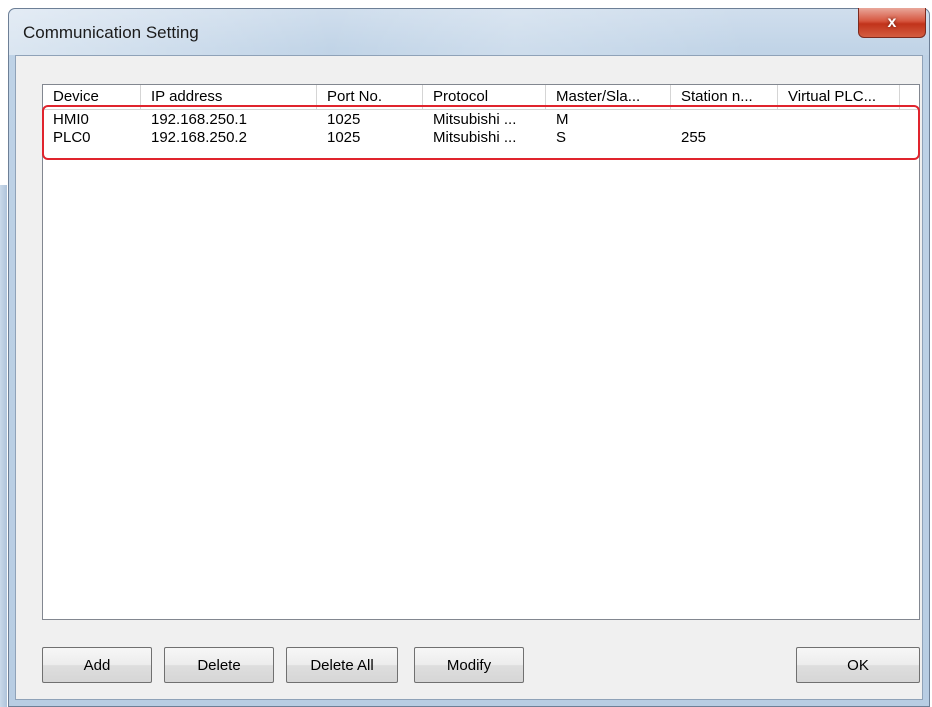 Image resolution: width=932 pixels, height=707 pixels. What do you see at coordinates (71, 119) in the screenshot?
I see `cell-device: HMI0` at bounding box center [71, 119].